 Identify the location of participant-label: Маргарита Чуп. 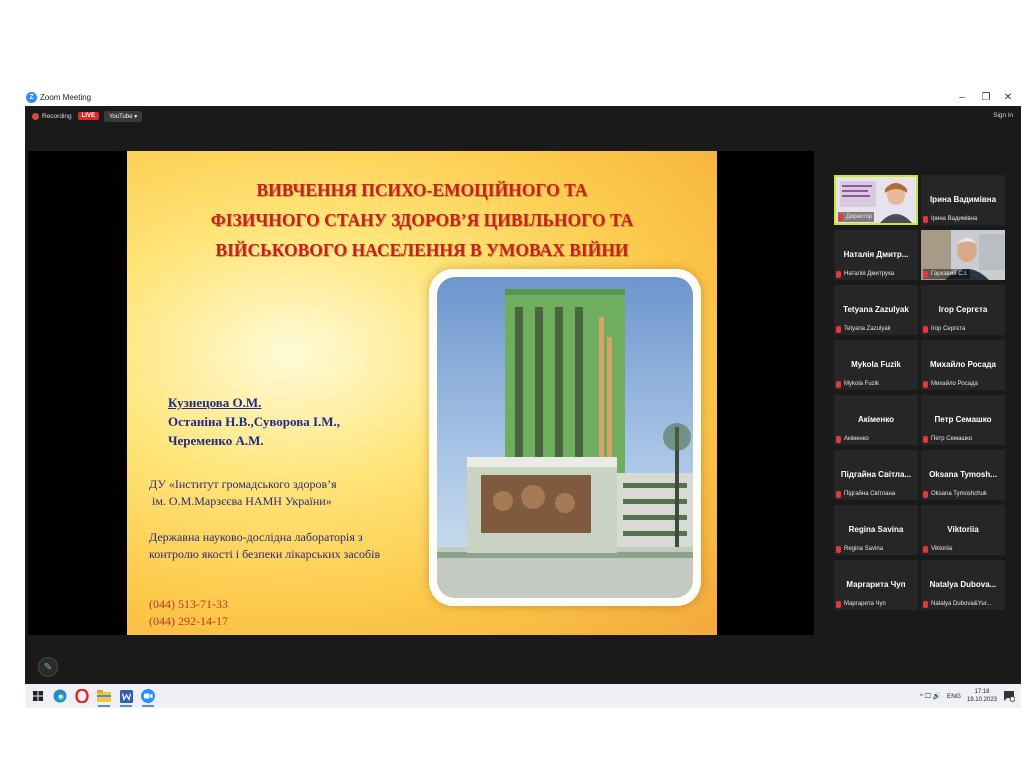
(861, 604).